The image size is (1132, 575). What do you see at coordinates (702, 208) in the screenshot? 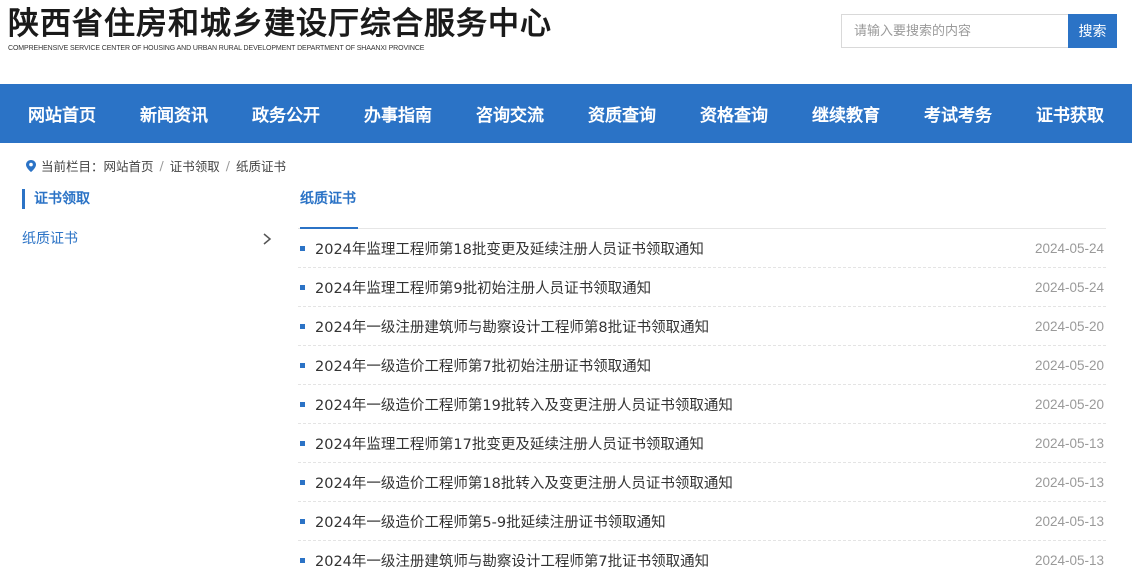
I see `content-header: 纸质证书` at bounding box center [702, 208].